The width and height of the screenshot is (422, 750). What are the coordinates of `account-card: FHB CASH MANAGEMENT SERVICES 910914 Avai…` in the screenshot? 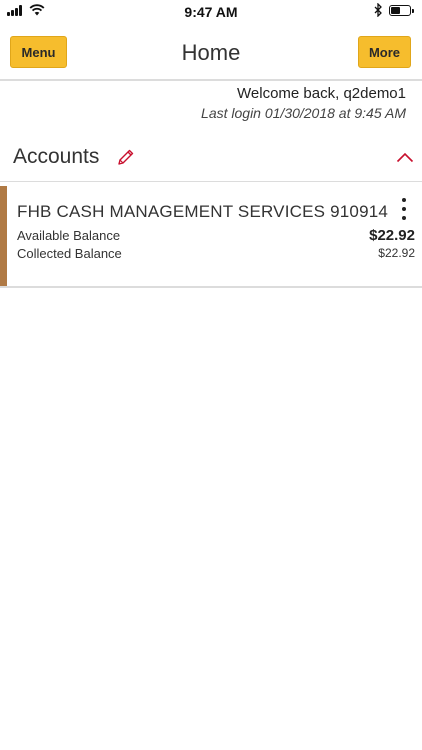 It's located at (211, 237).